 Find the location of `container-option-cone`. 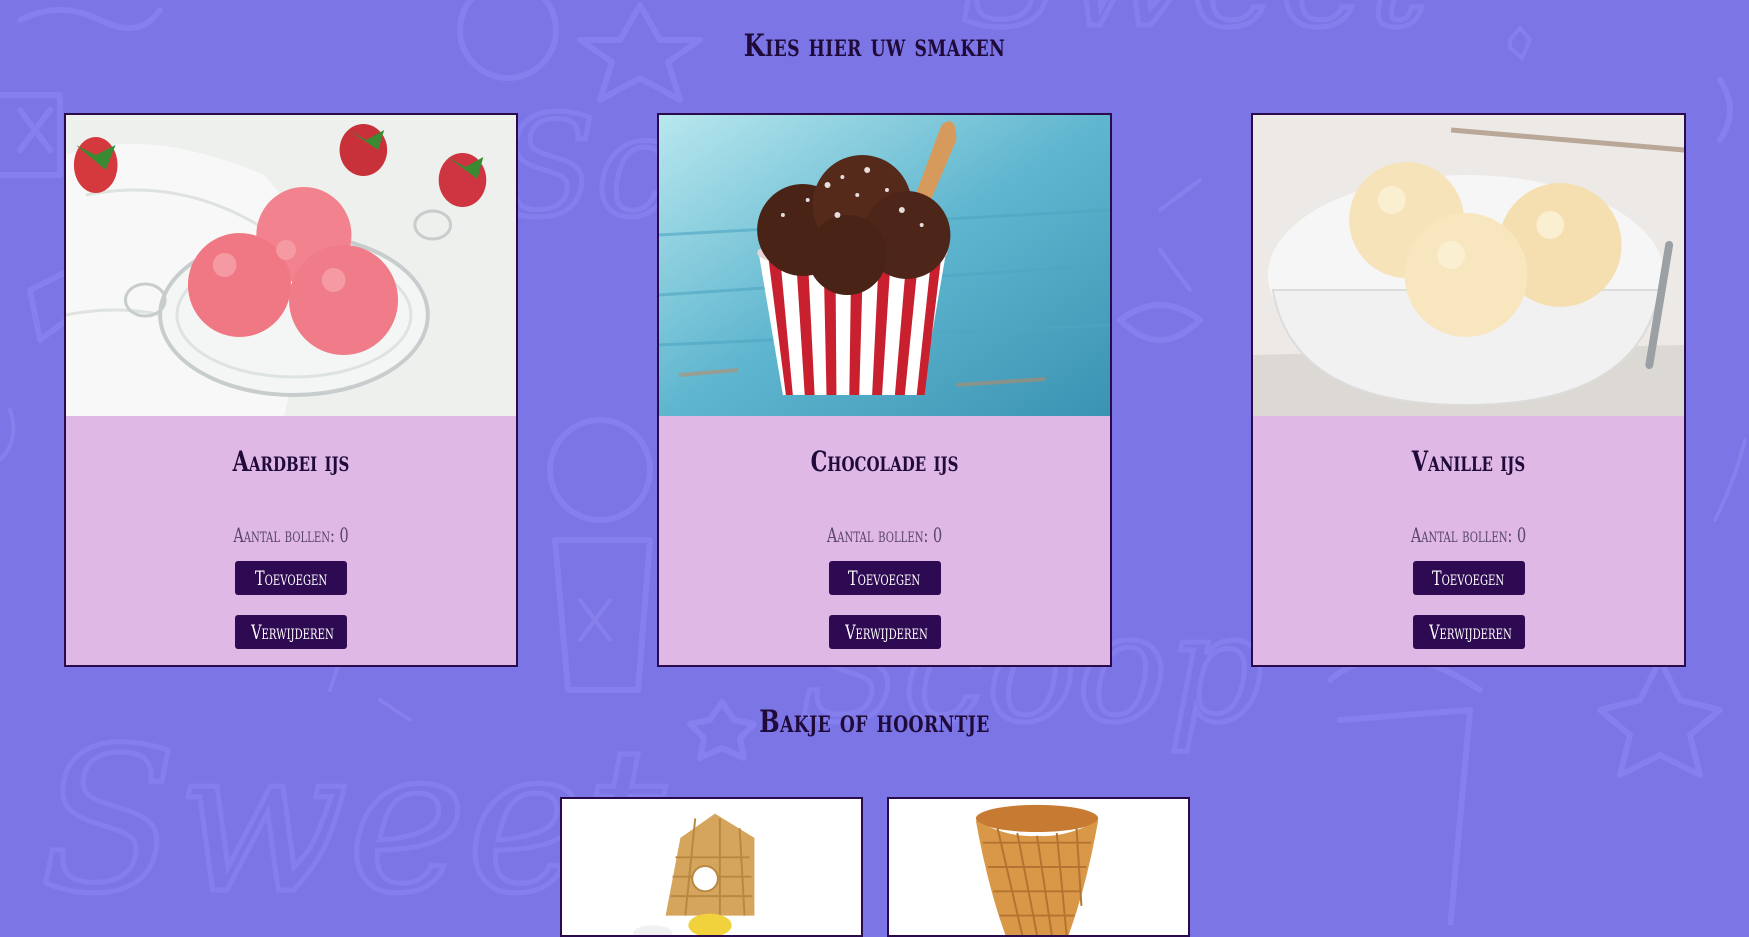

container-option-cone is located at coordinates (1038, 867).